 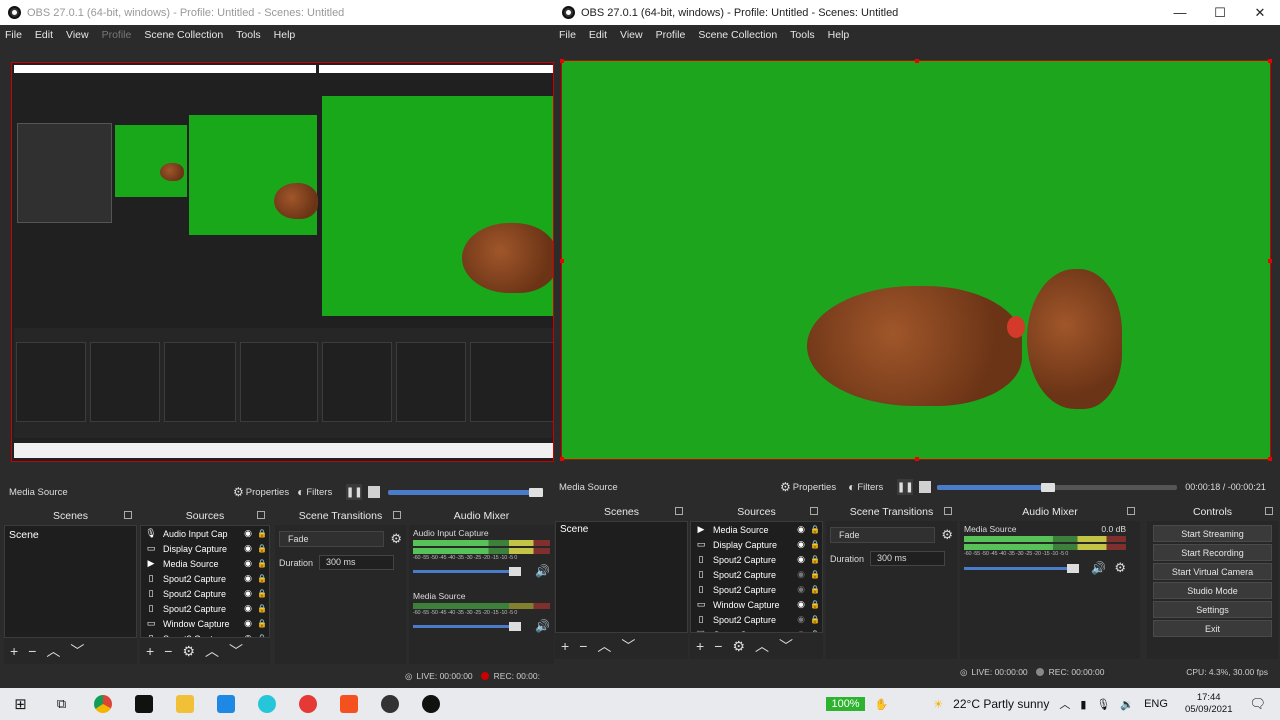 I want to click on menu-edit: Edit, so click(x=598, y=35).